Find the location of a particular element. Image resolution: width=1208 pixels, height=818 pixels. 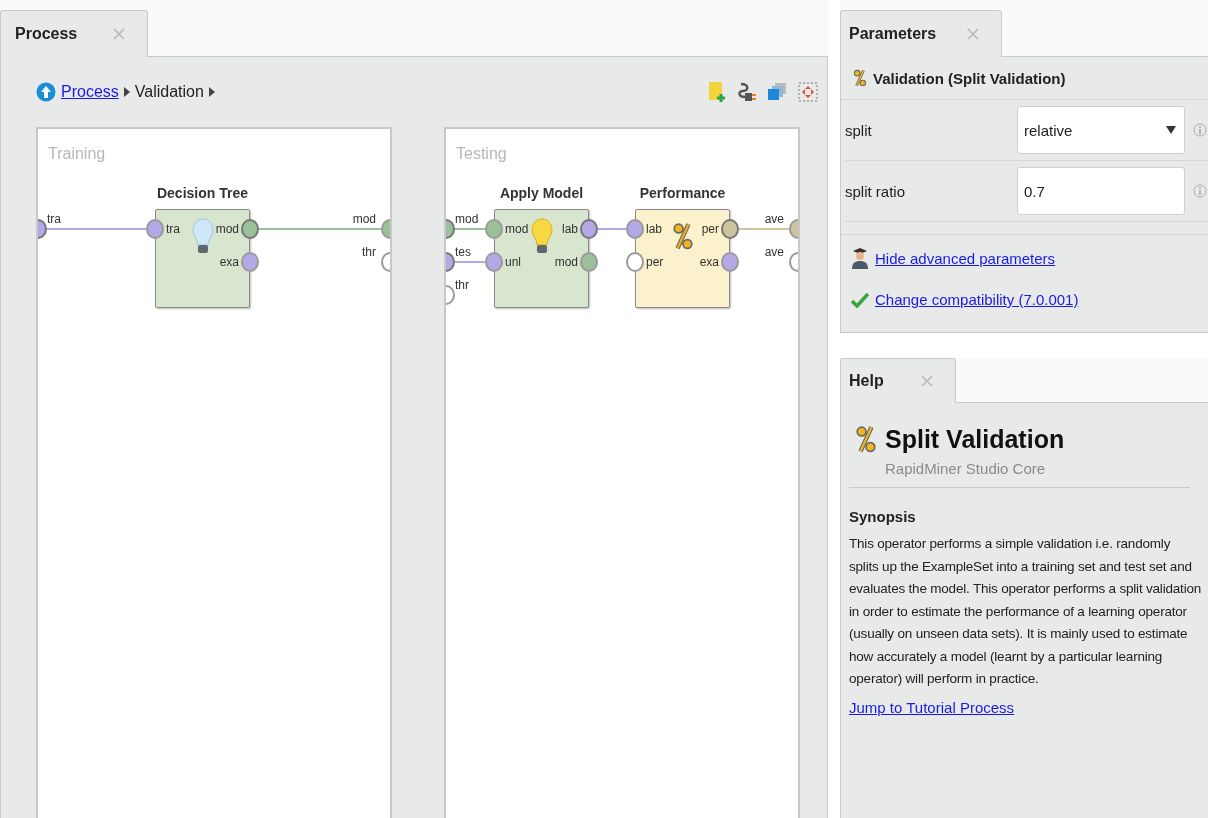

operator-node: lab per per exa is located at coordinates (682, 258).